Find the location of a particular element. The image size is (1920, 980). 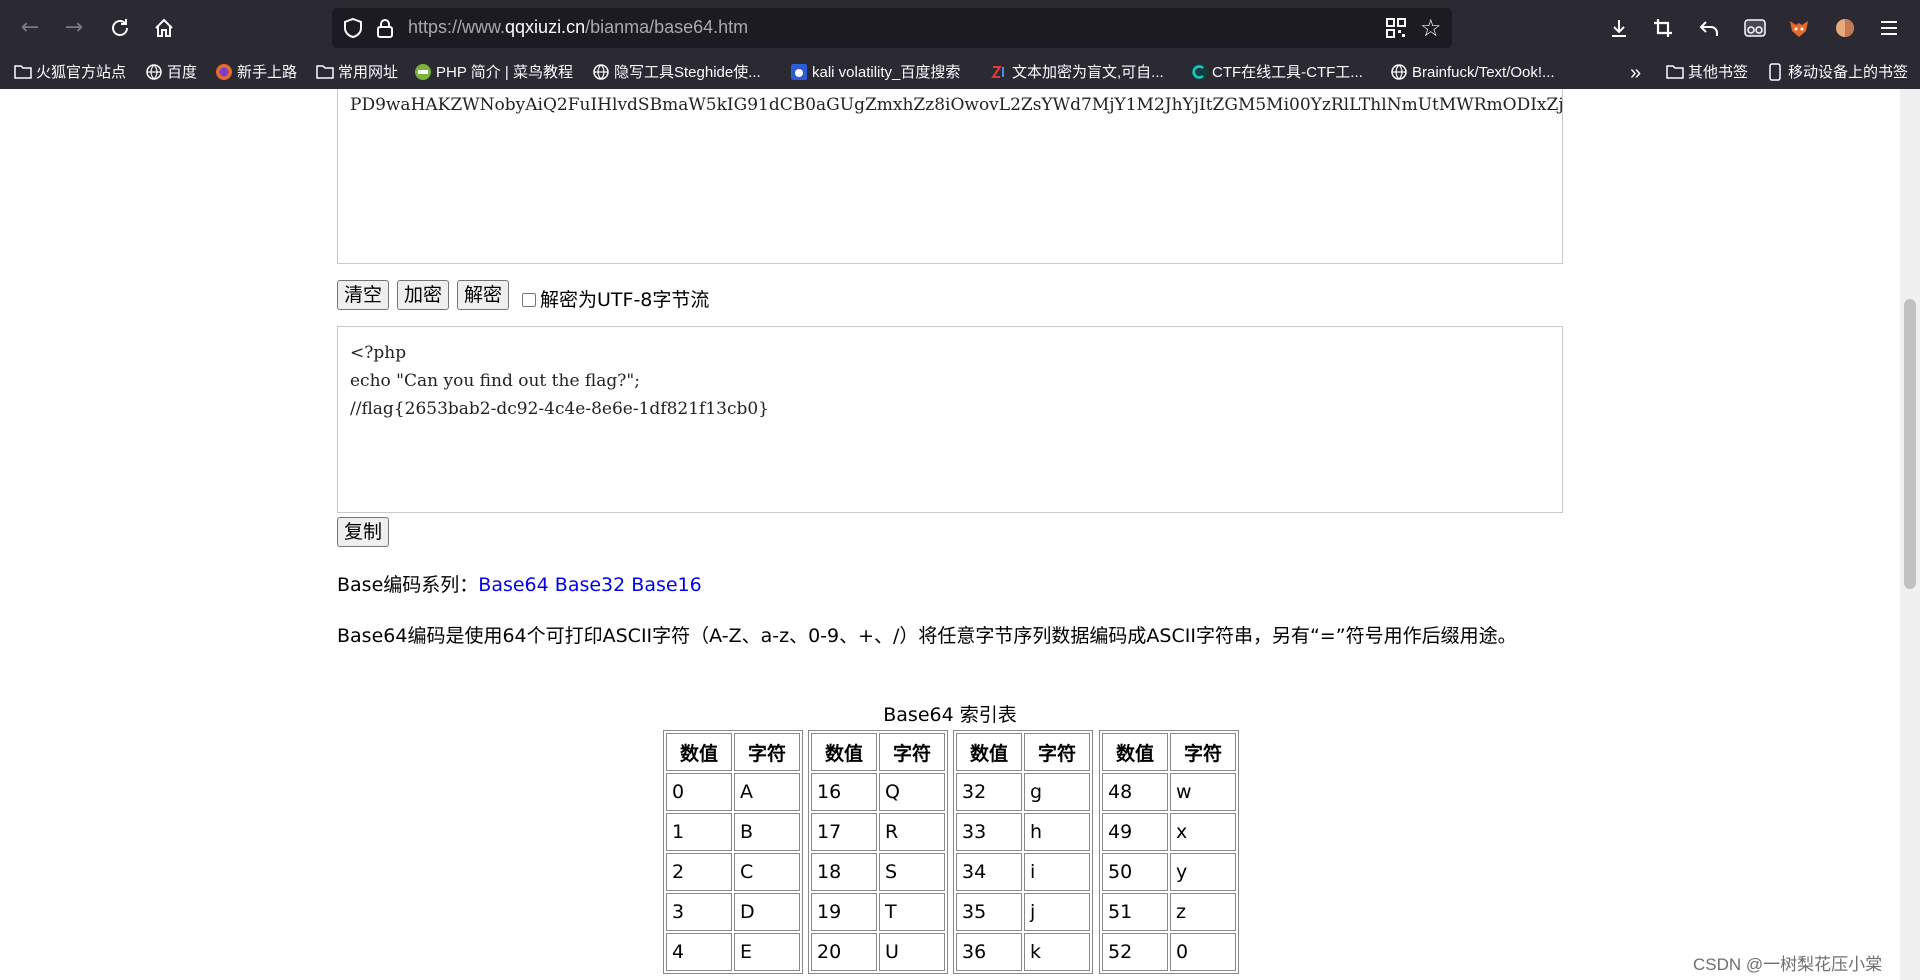

series-label: Base编码系列： is located at coordinates (408, 585).